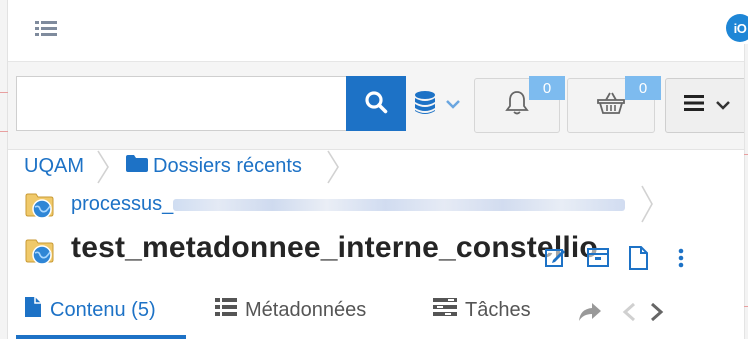 This screenshot has height=339, width=748. I want to click on new-document-icon, so click(638, 260).